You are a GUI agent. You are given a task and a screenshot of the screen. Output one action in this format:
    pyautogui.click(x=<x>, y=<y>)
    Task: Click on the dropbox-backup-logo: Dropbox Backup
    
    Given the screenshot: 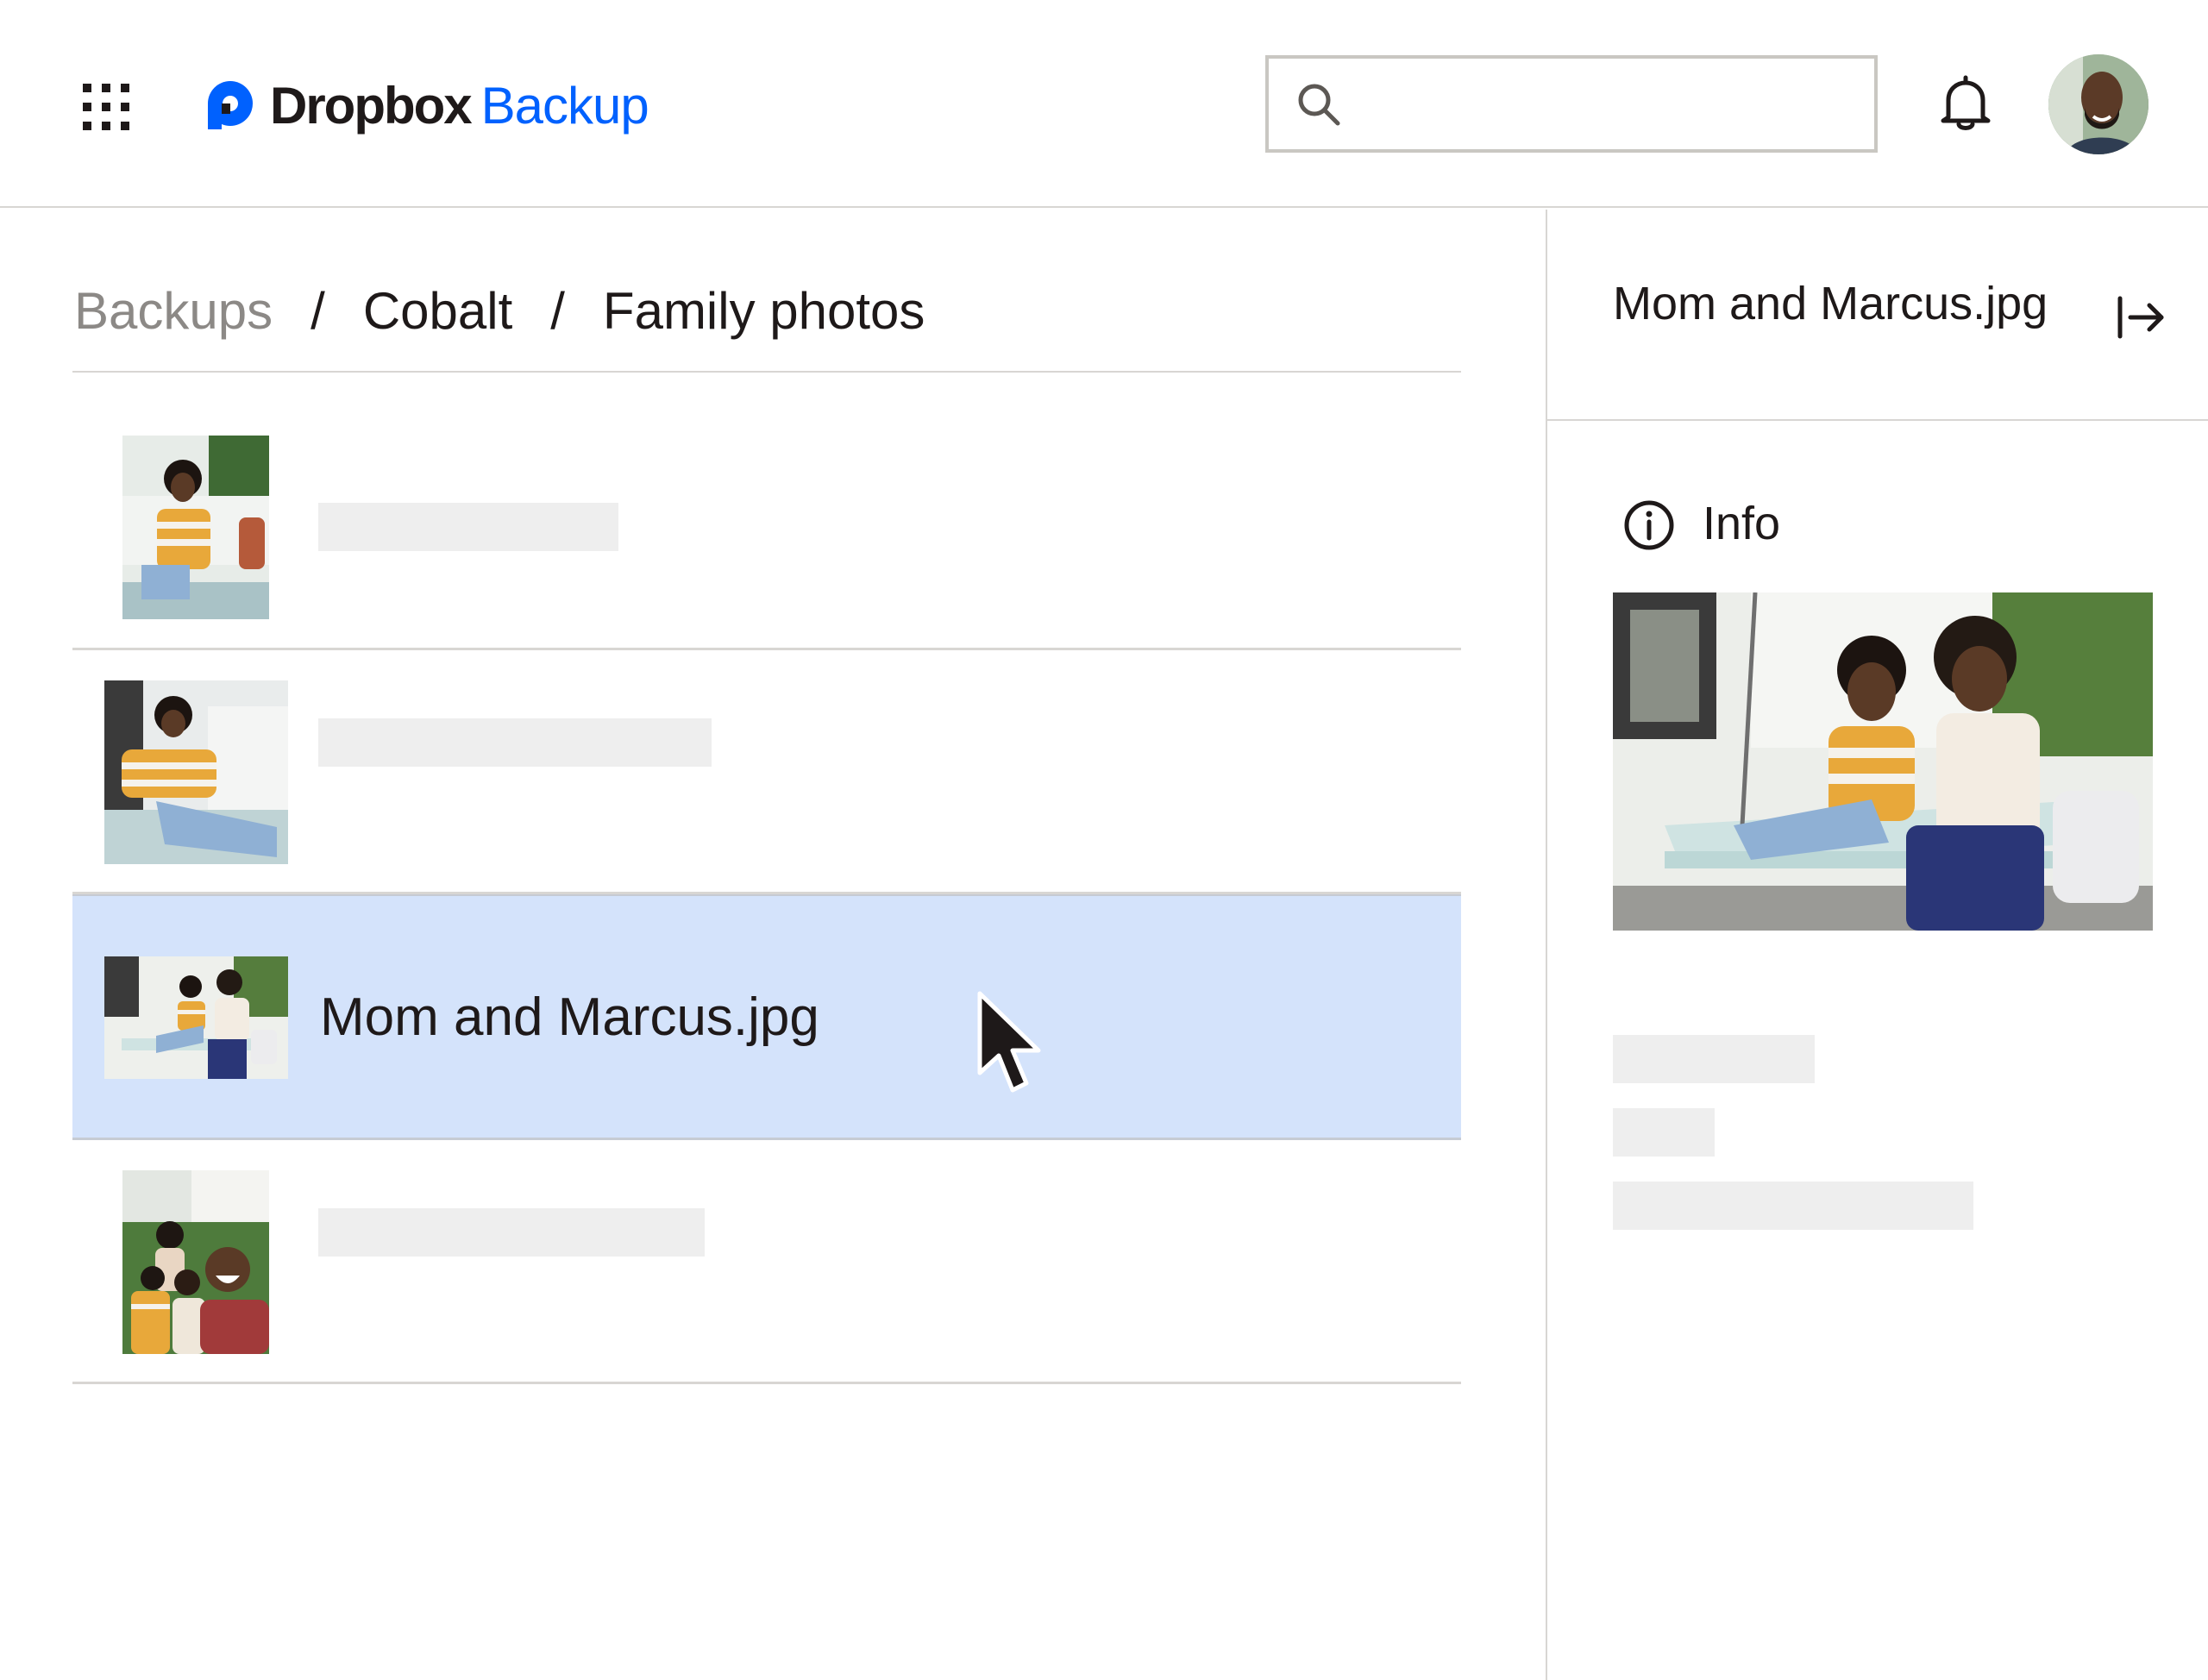 What is the action you would take?
    pyautogui.click(x=425, y=105)
    